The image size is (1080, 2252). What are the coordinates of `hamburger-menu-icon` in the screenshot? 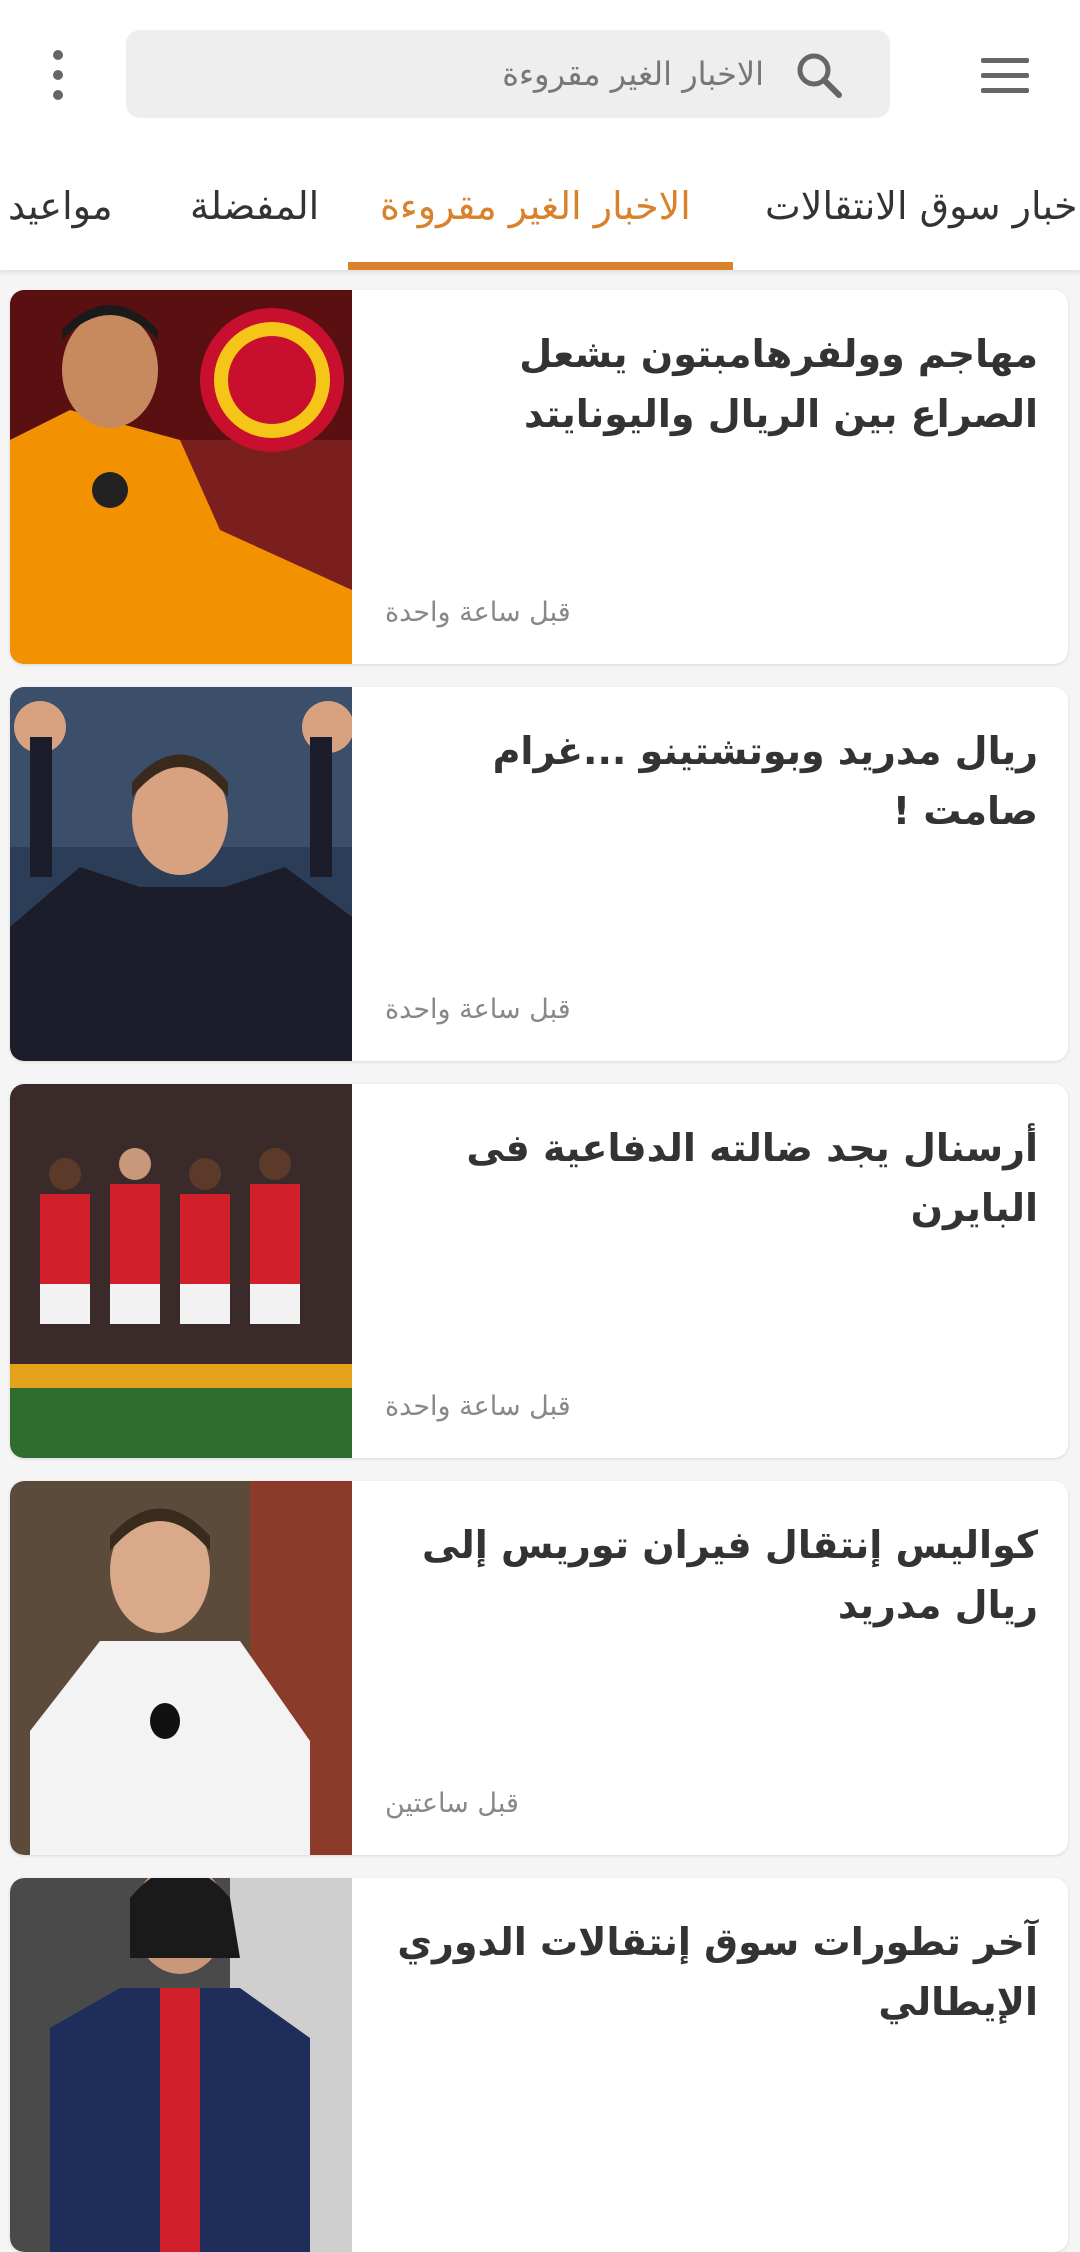 It's located at (1005, 75).